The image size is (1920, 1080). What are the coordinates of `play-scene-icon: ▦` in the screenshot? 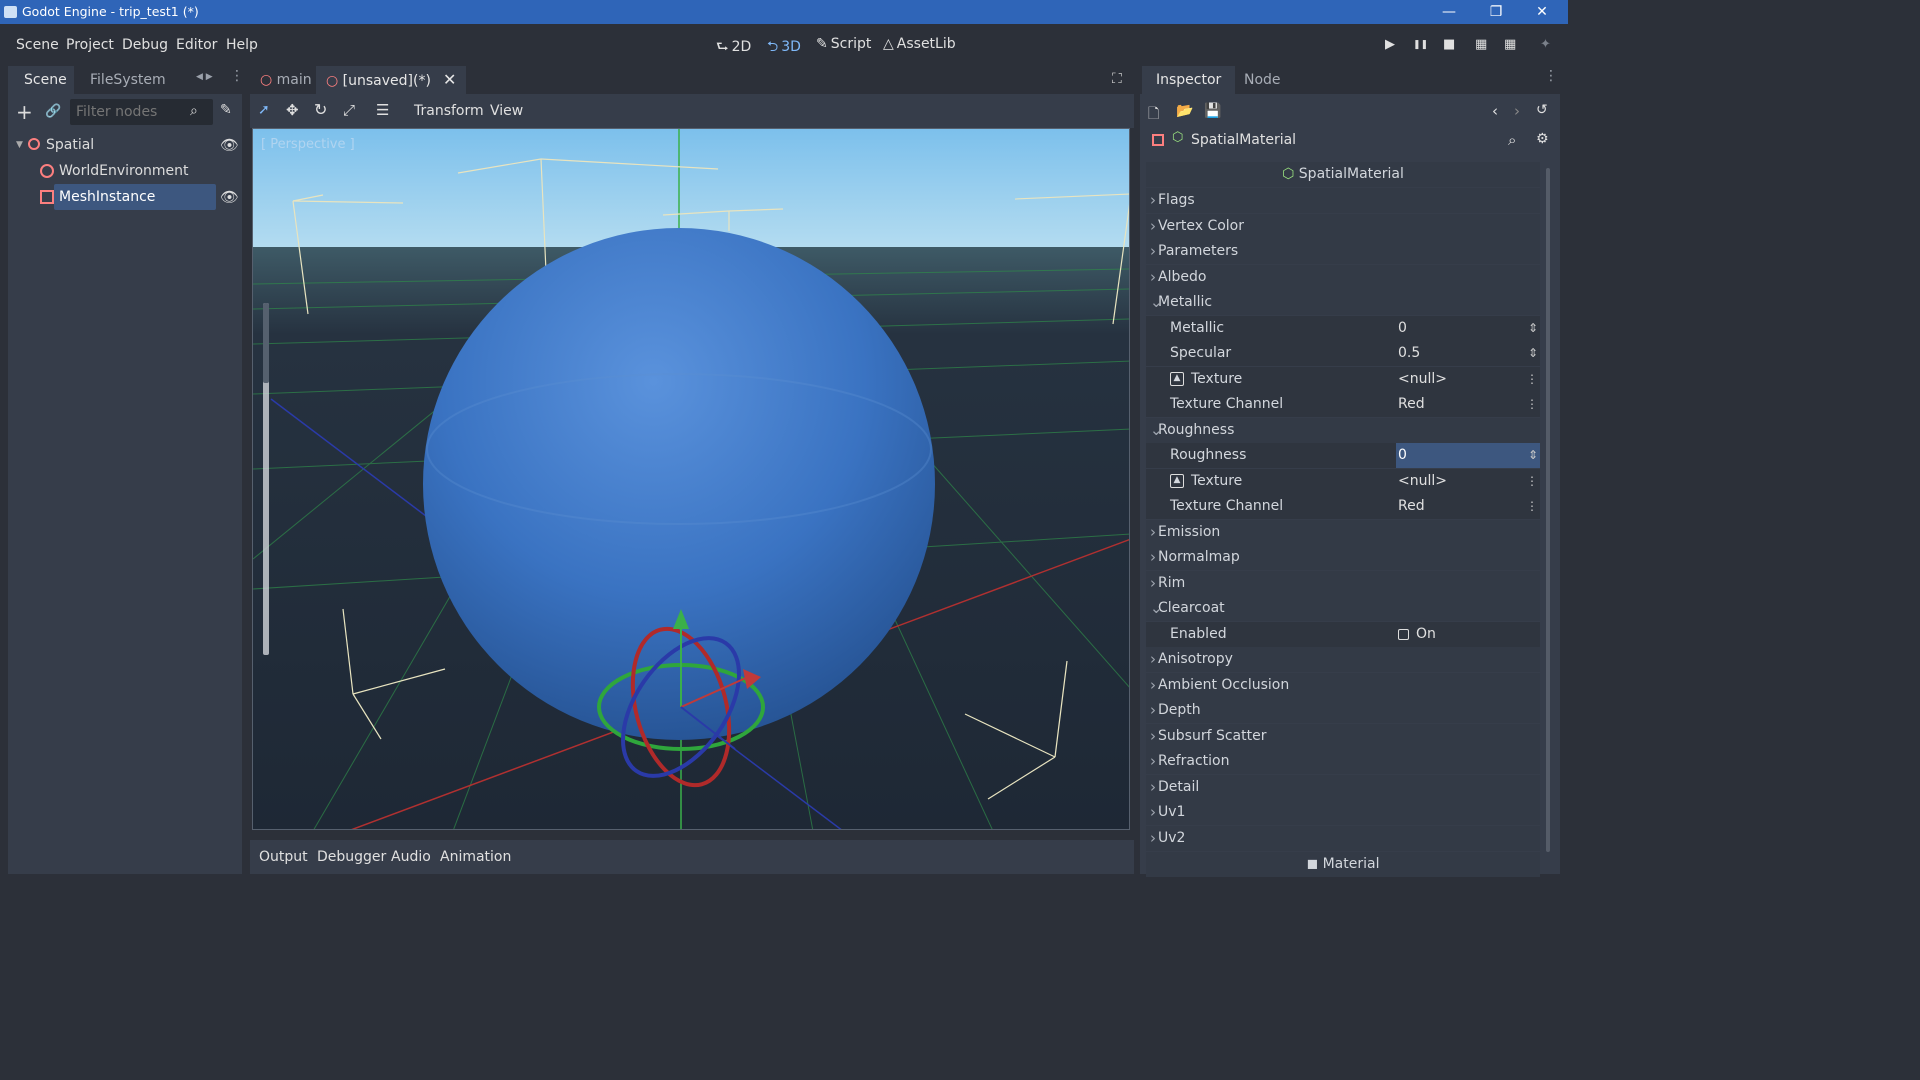 It's located at (1481, 44).